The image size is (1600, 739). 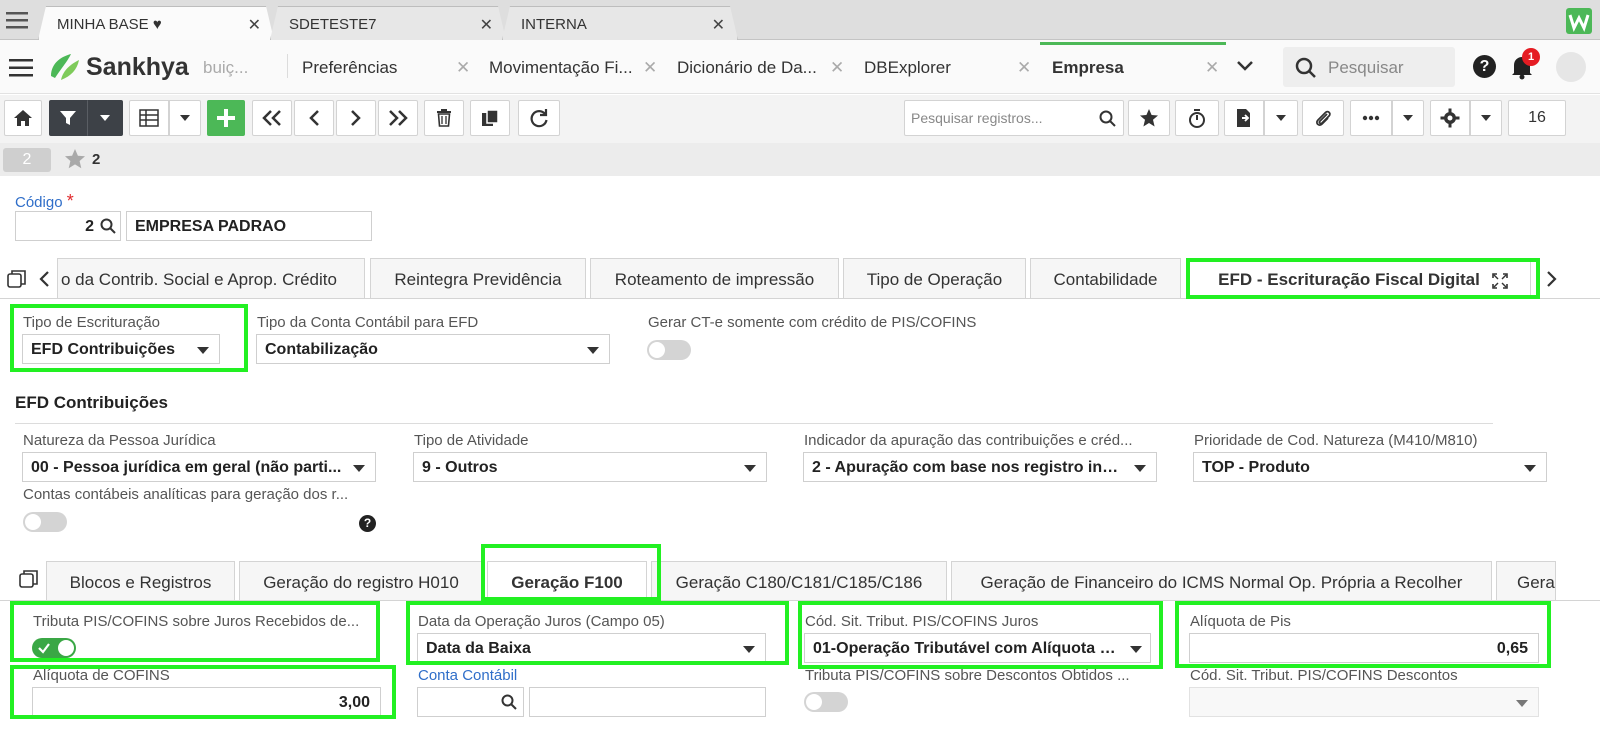 What do you see at coordinates (1408, 118) in the screenshot?
I see `more-actions-dropdown-button` at bounding box center [1408, 118].